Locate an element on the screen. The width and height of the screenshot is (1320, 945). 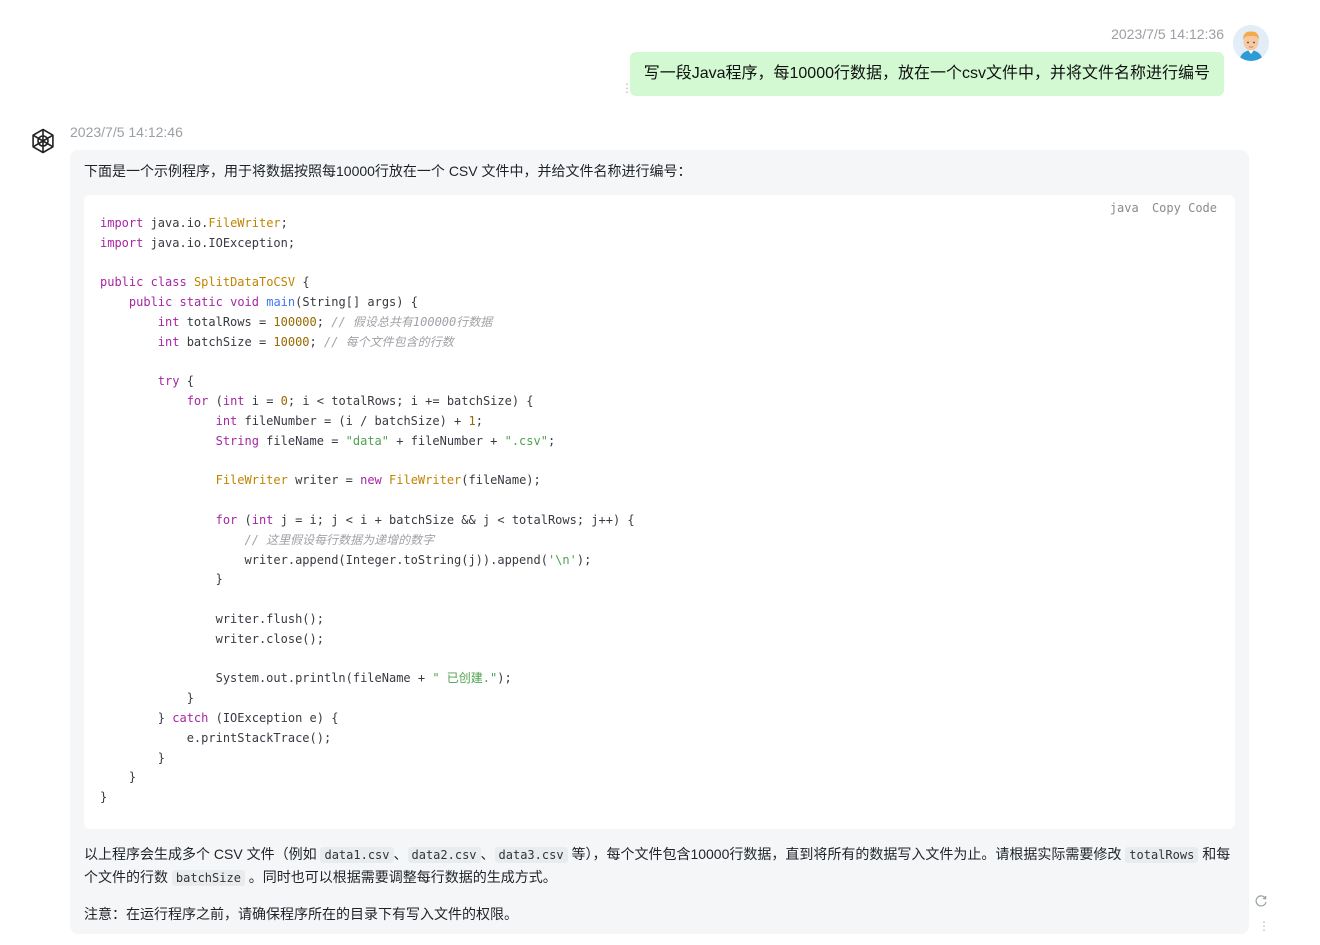
copy-label: Copy is located at coordinates (1166, 208).